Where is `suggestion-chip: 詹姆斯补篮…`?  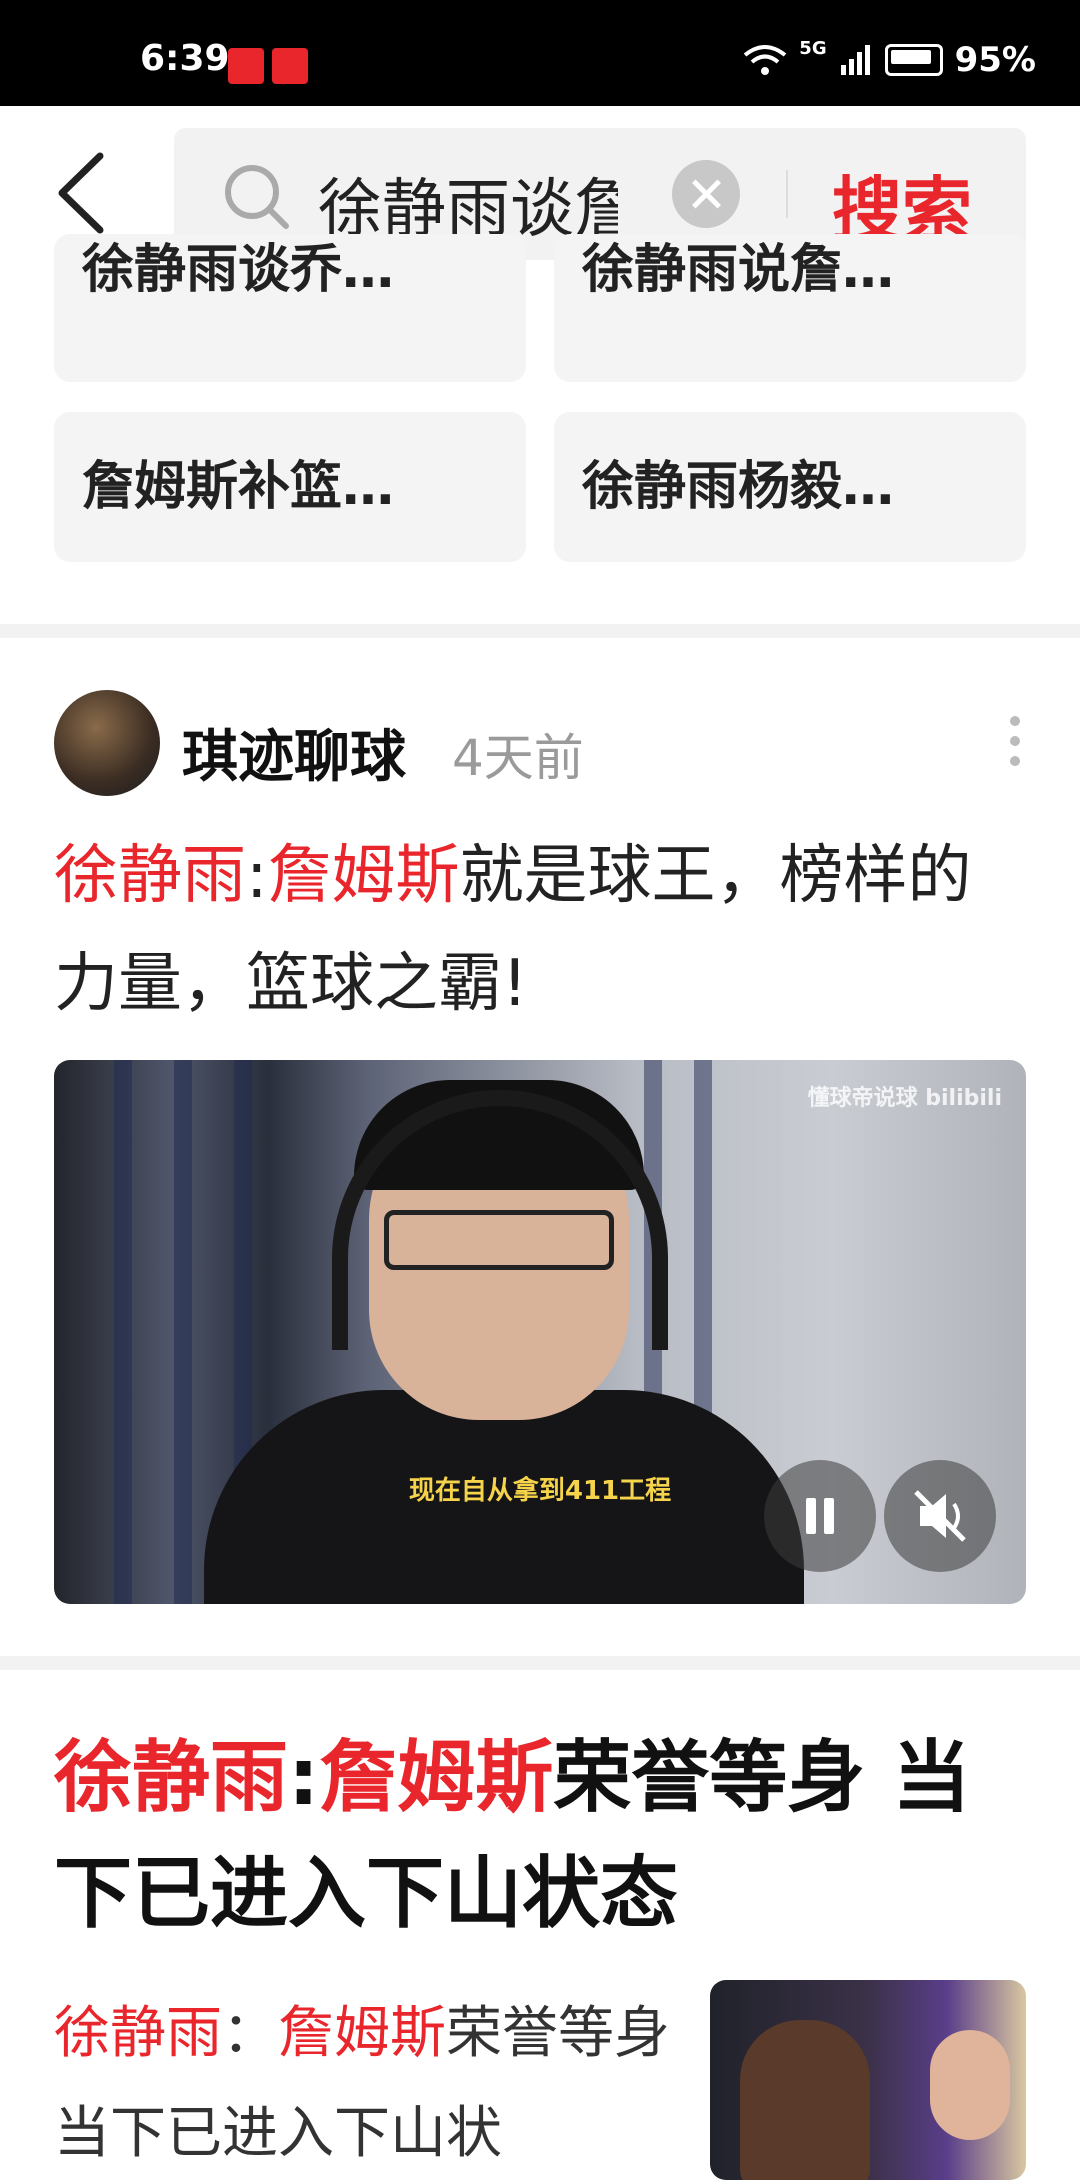 suggestion-chip: 詹姆斯补篮… is located at coordinates (290, 487).